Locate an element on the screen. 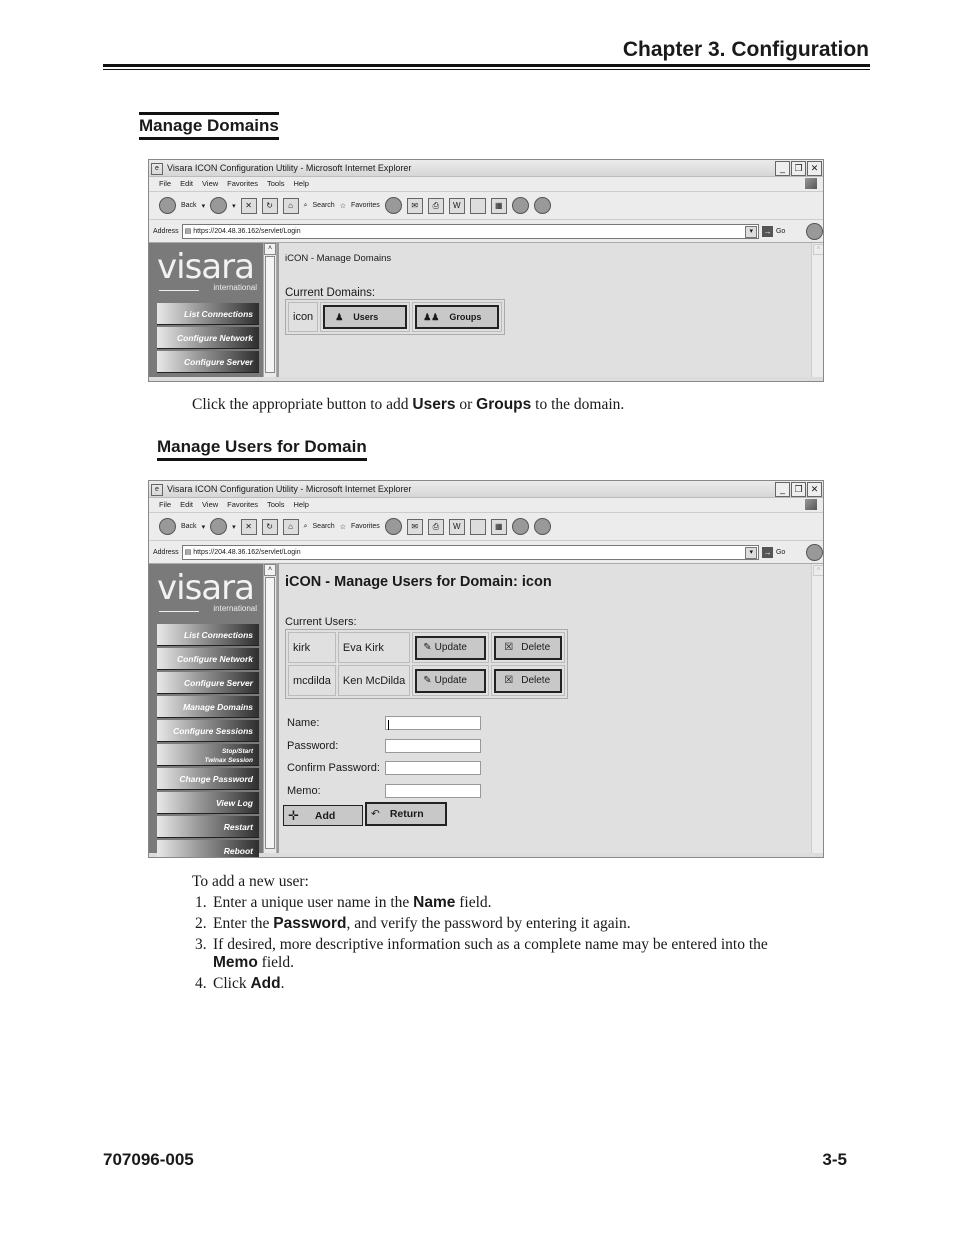 This screenshot has width=954, height=1235. name-input is located at coordinates (433, 723).